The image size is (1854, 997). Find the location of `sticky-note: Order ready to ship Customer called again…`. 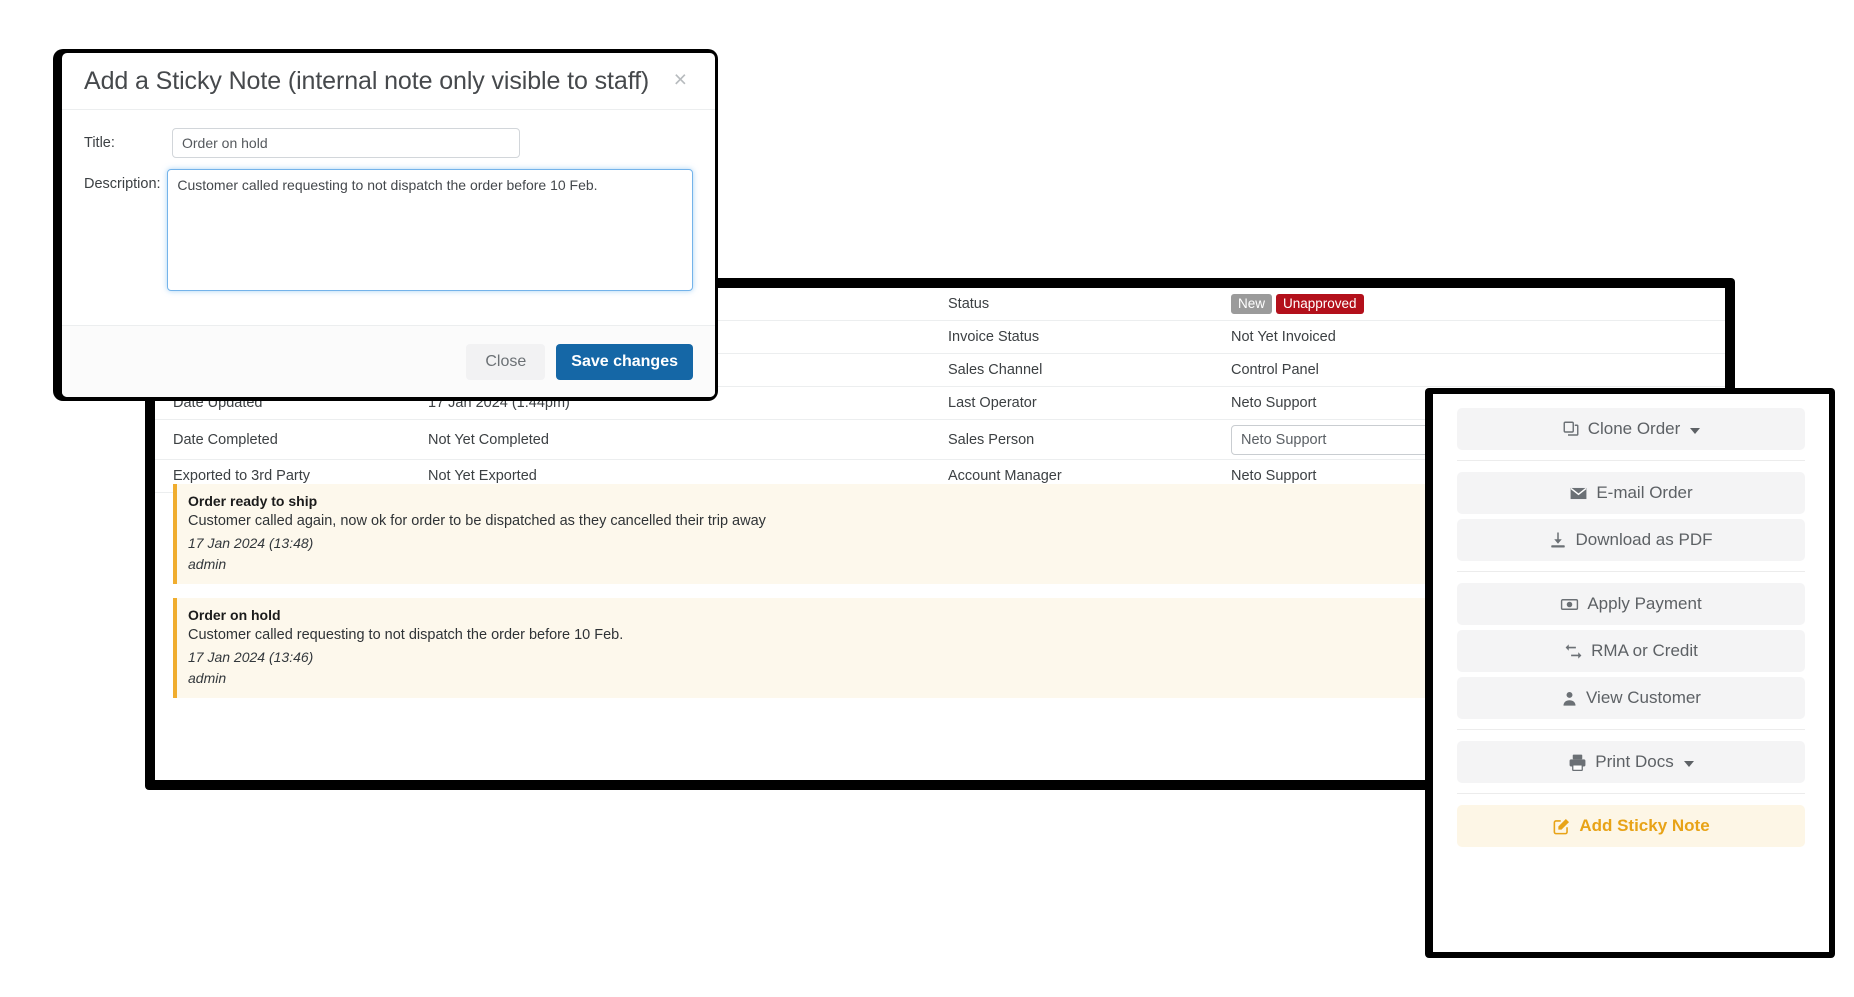

sticky-note: Order ready to ship Customer called again… is located at coordinates (863, 534).